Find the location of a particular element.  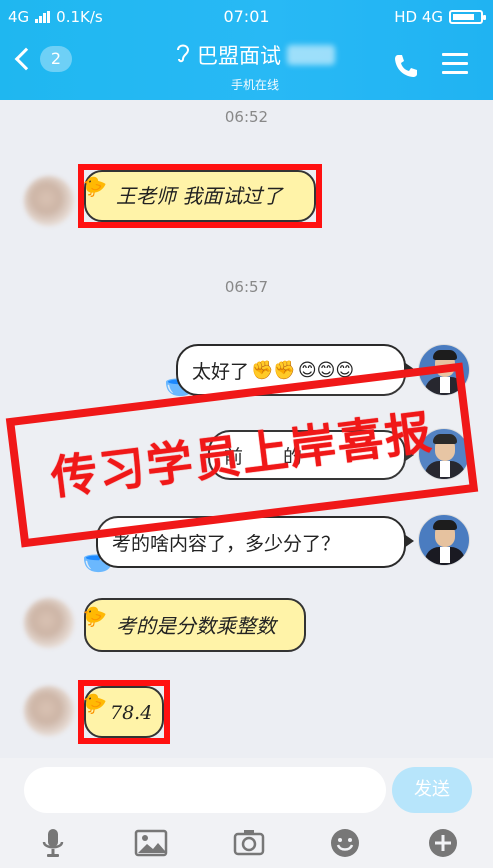

unread-badge: 2 is located at coordinates (56, 59).